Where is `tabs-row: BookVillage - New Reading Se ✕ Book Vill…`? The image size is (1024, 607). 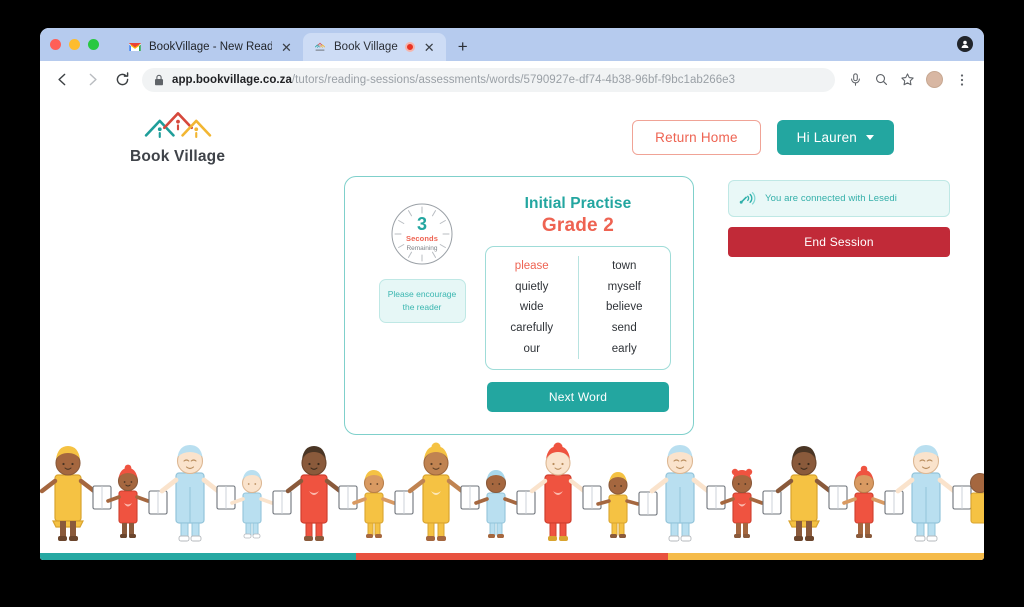 tabs-row: BookVillage - New Reading Se ✕ Book Vill… is located at coordinates (297, 44).